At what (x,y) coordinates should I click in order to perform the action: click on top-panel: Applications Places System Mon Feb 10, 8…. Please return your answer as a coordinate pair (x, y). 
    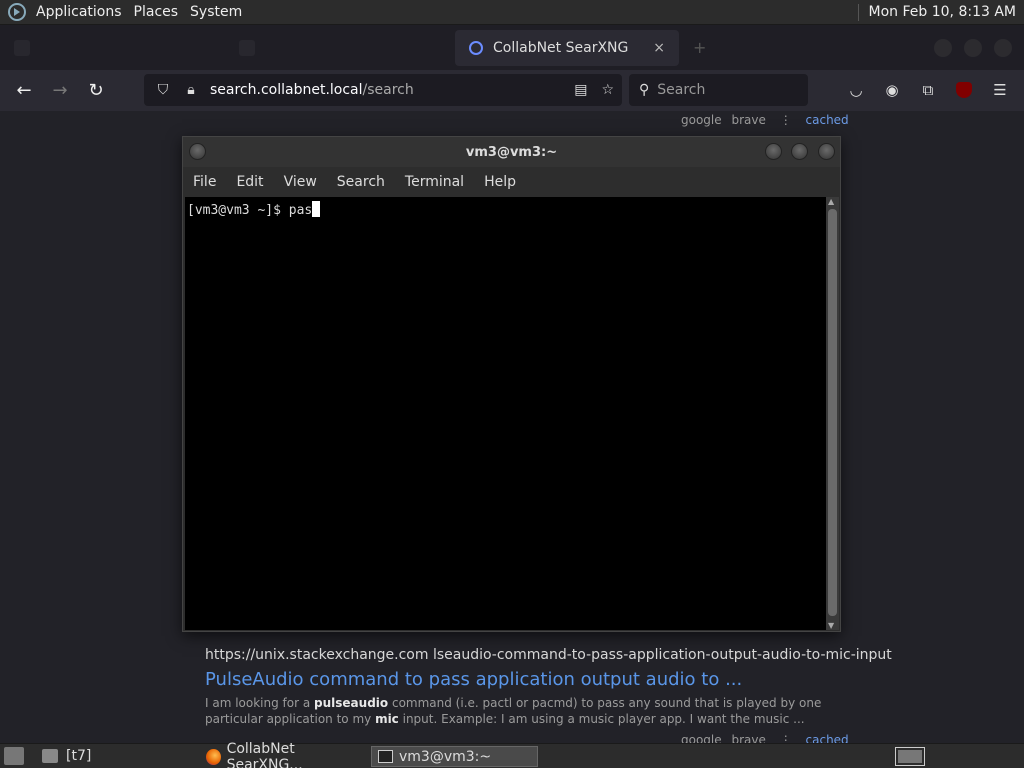
    Looking at the image, I should click on (512, 12).